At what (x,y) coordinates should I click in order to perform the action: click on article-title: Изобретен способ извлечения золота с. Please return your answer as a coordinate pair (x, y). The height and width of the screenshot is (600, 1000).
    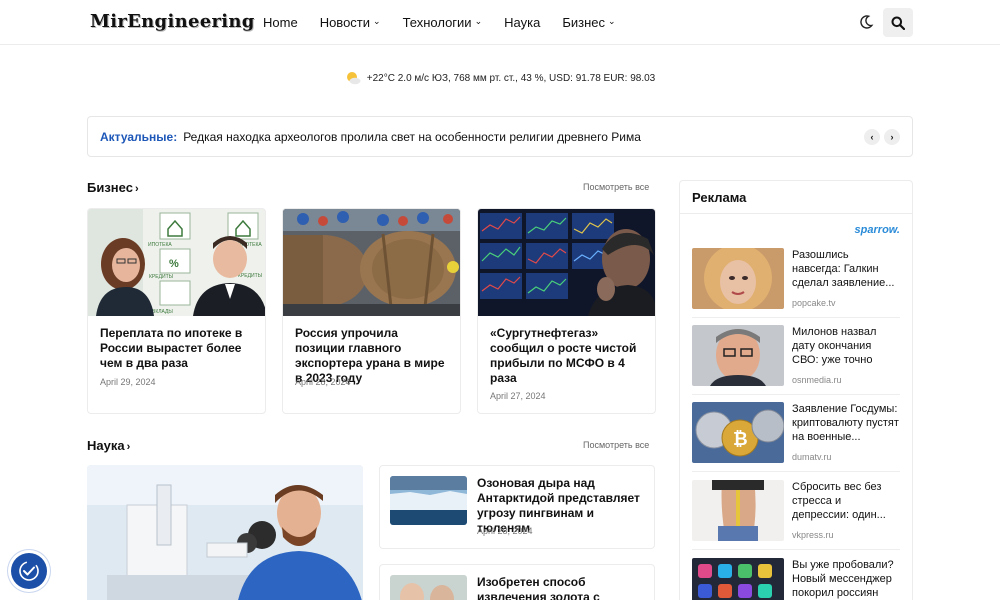
    Looking at the image, I should click on (561, 587).